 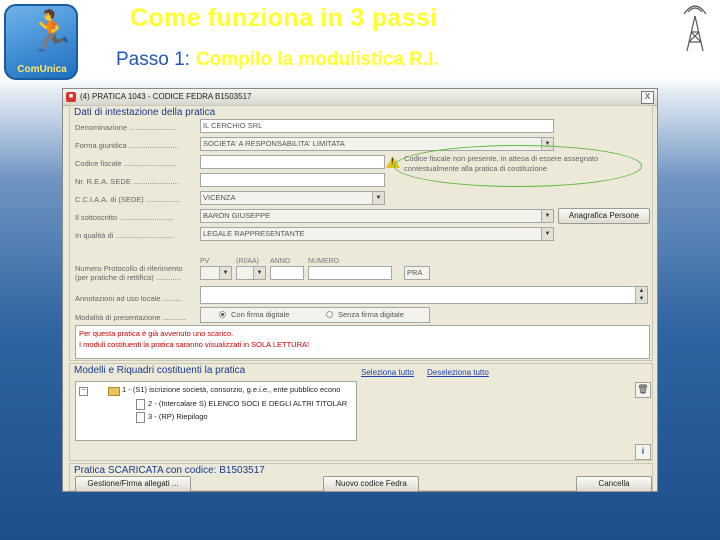 I want to click on senza-firma-radio, so click(x=329, y=314).